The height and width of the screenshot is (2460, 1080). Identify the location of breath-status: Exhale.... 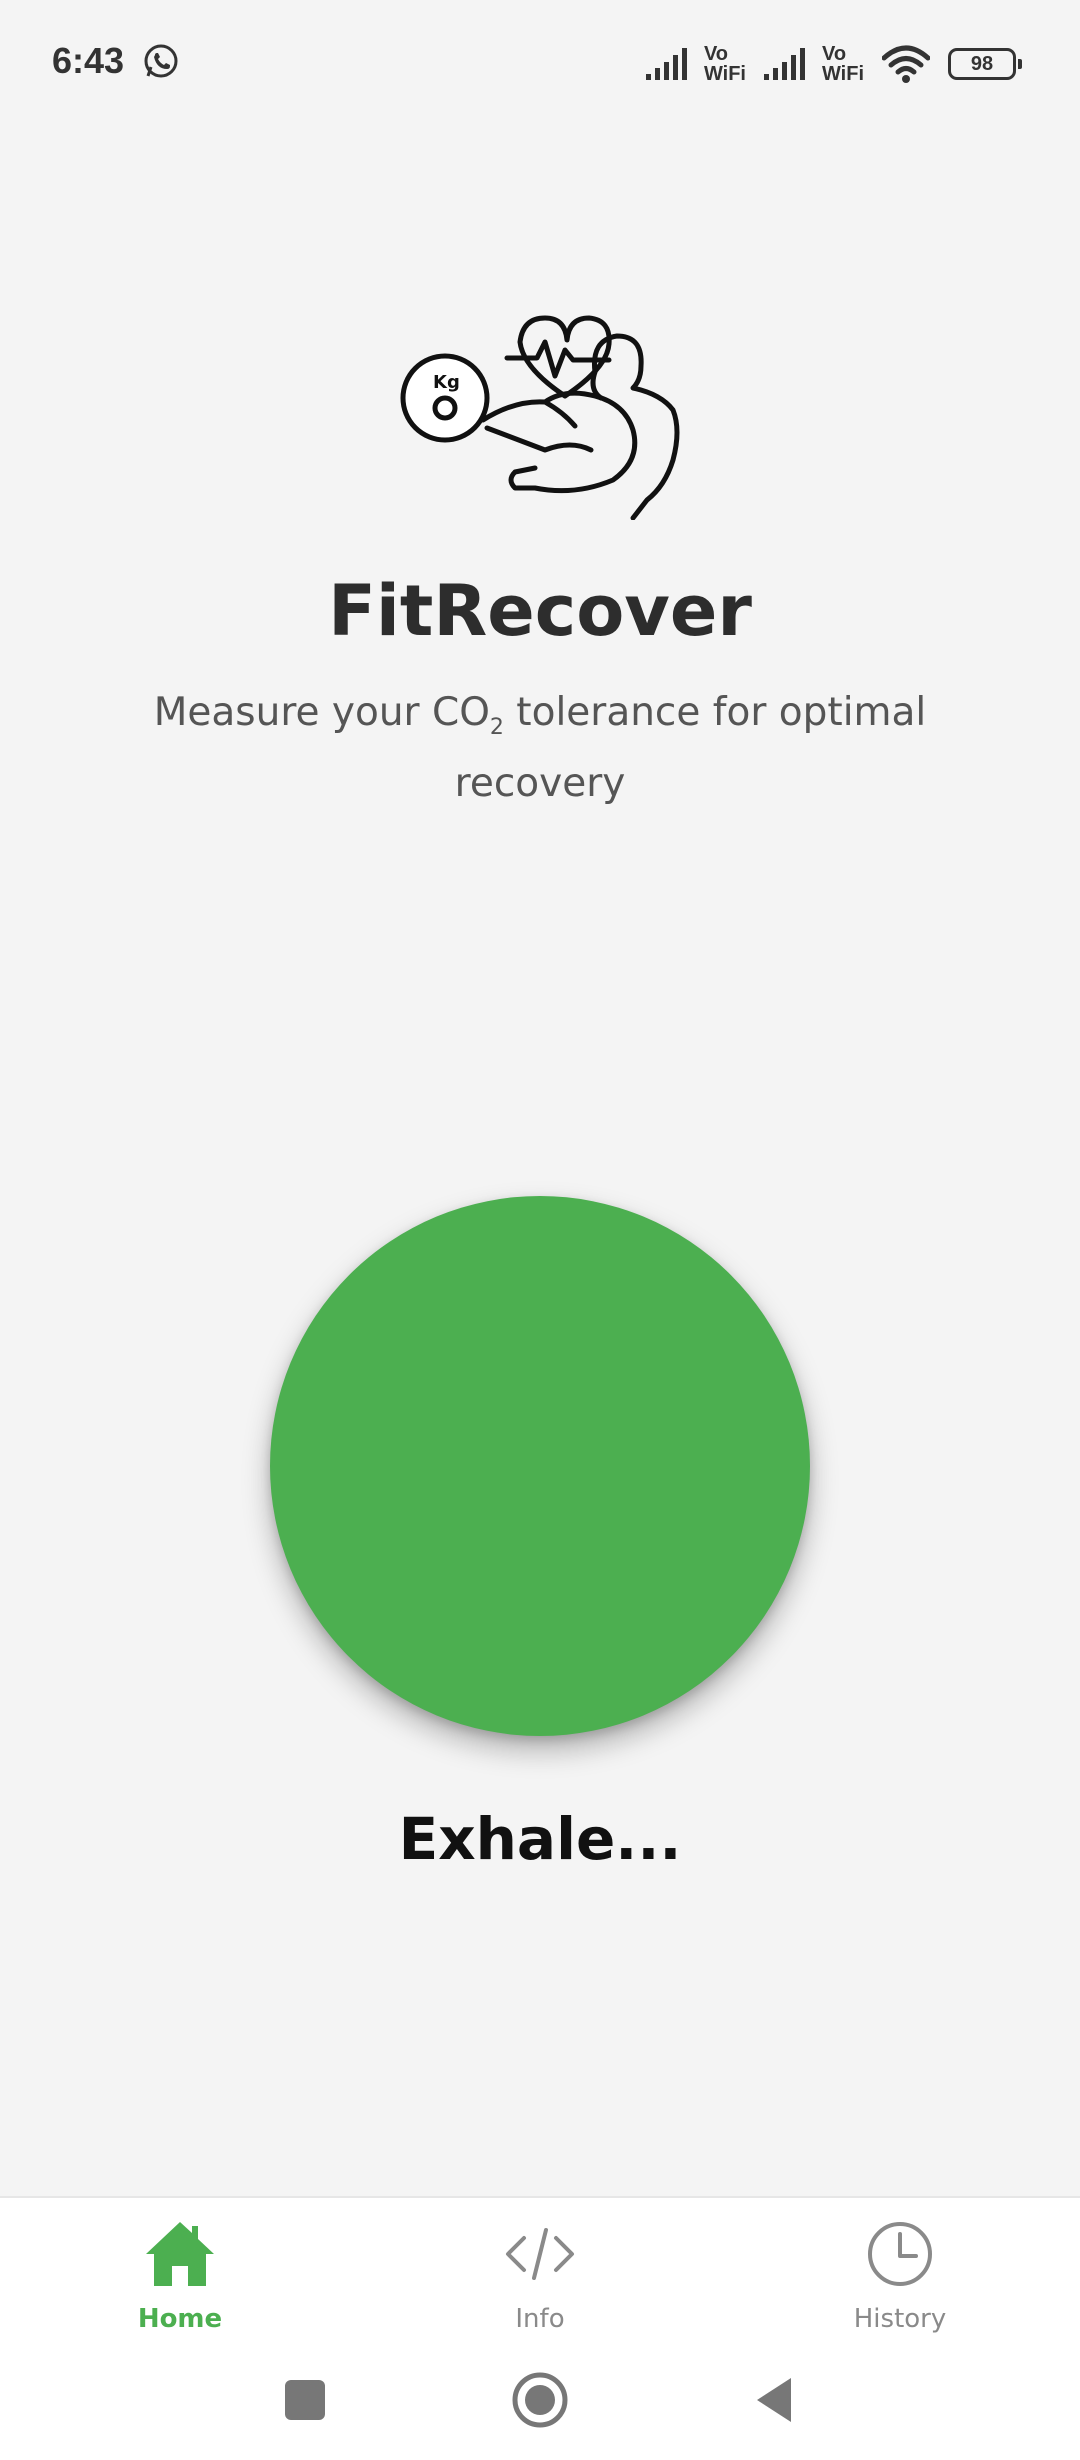
(540, 1839).